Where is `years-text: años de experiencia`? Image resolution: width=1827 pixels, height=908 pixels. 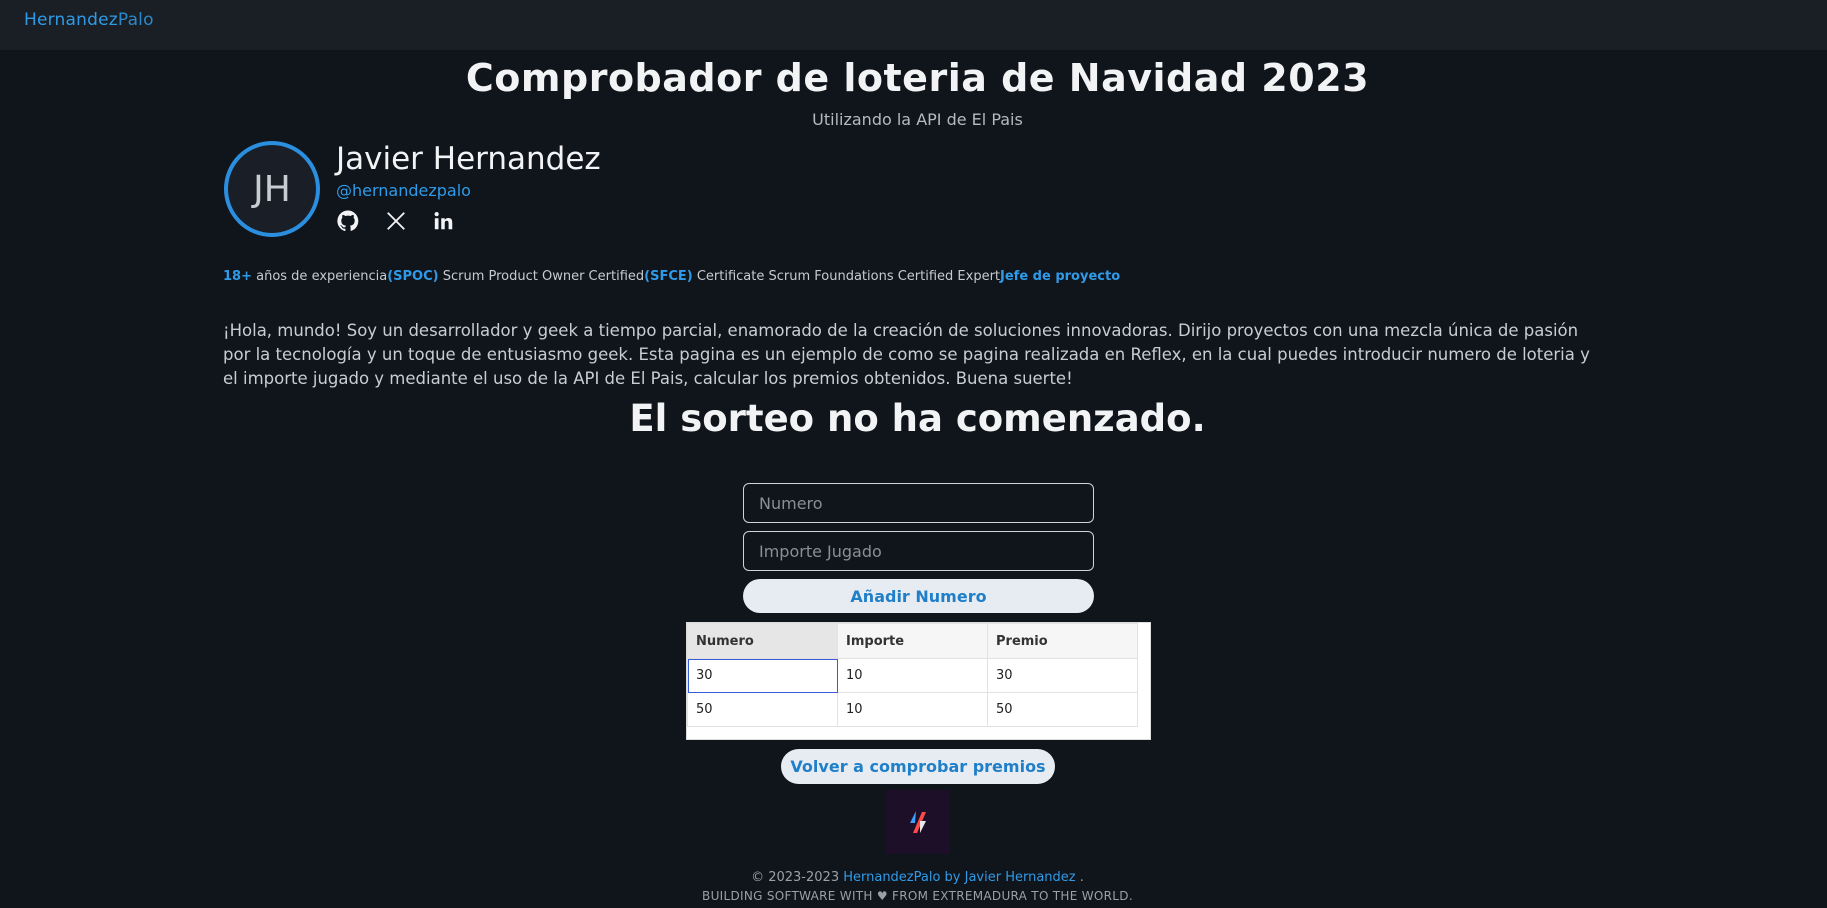
years-text: años de experiencia is located at coordinates (319, 276).